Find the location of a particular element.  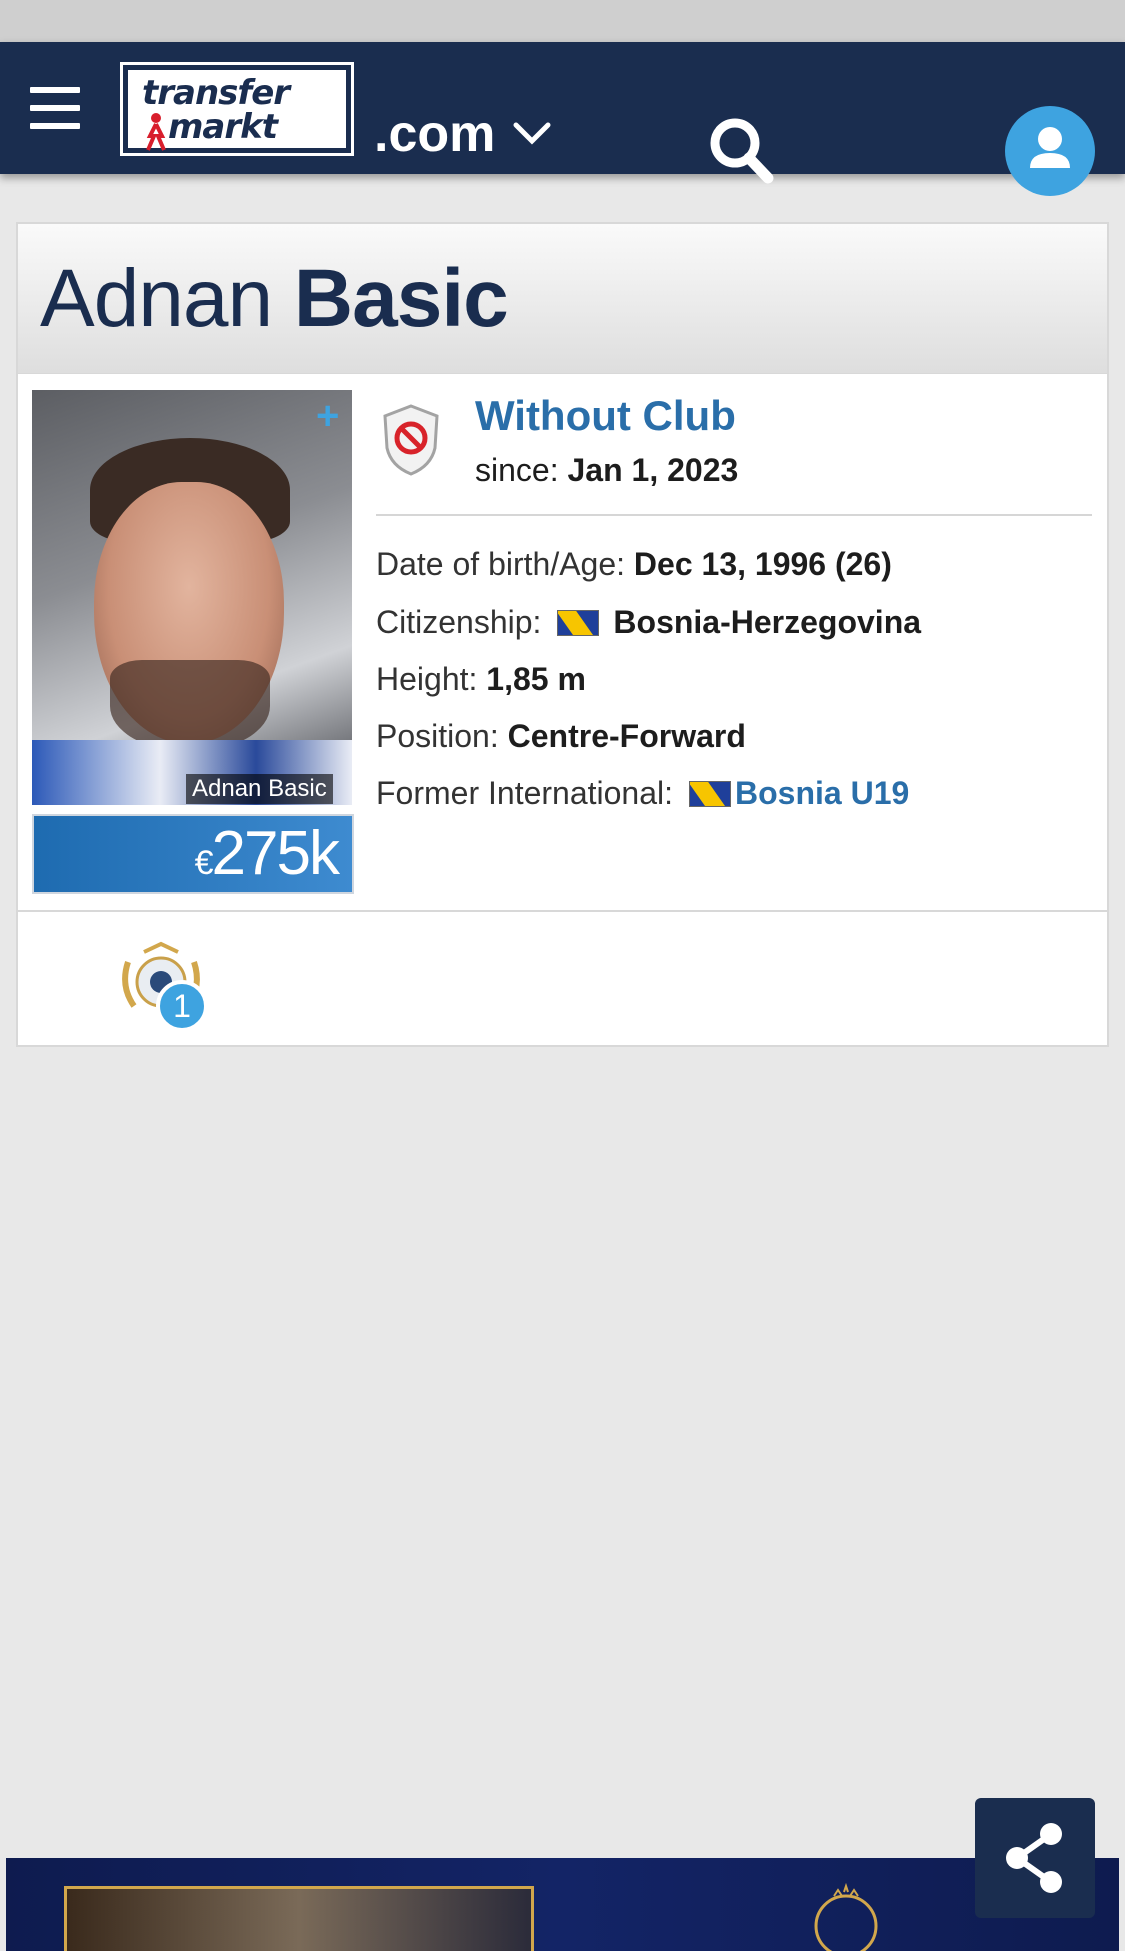

citizenship-value: Bosnia-Herzegovina is located at coordinates (767, 622).